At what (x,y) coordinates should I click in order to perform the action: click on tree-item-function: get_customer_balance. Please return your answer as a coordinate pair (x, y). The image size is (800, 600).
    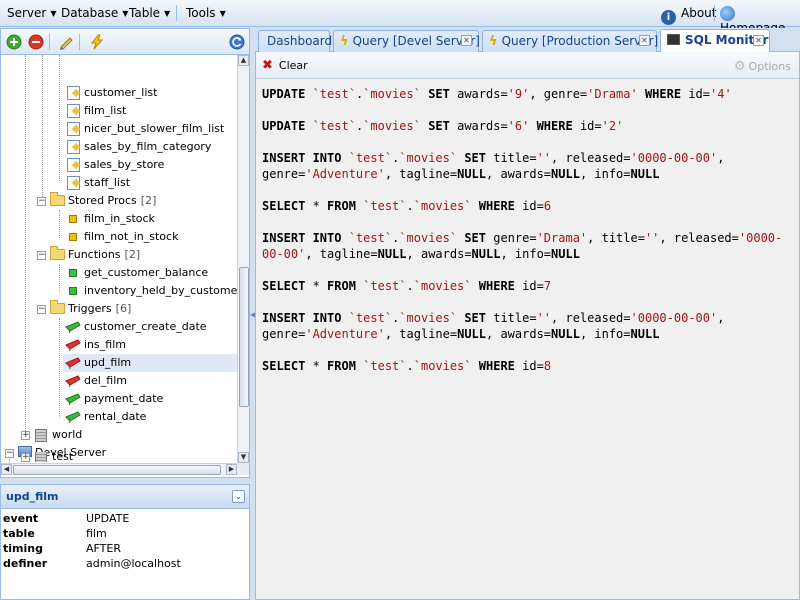
    Looking at the image, I should click on (138, 273).